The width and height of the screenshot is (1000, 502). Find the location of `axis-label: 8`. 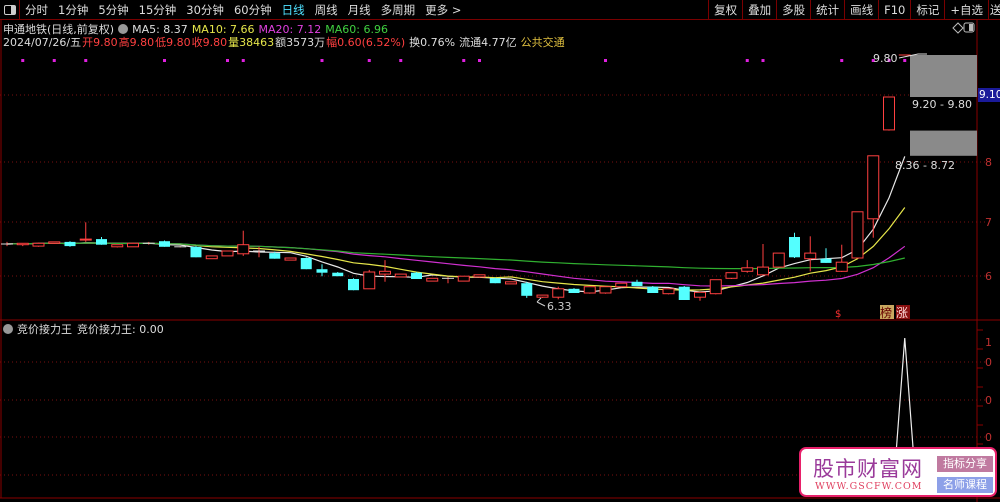

axis-label: 8 is located at coordinates (988, 162).